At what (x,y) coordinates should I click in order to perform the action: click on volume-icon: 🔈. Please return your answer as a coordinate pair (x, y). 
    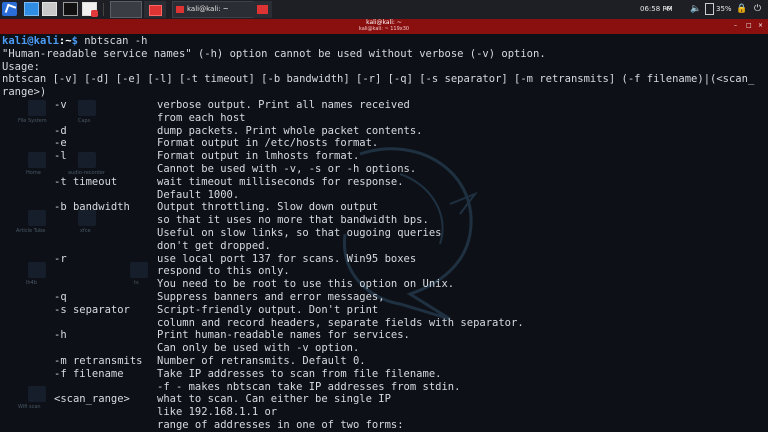
    Looking at the image, I should click on (695, 9).